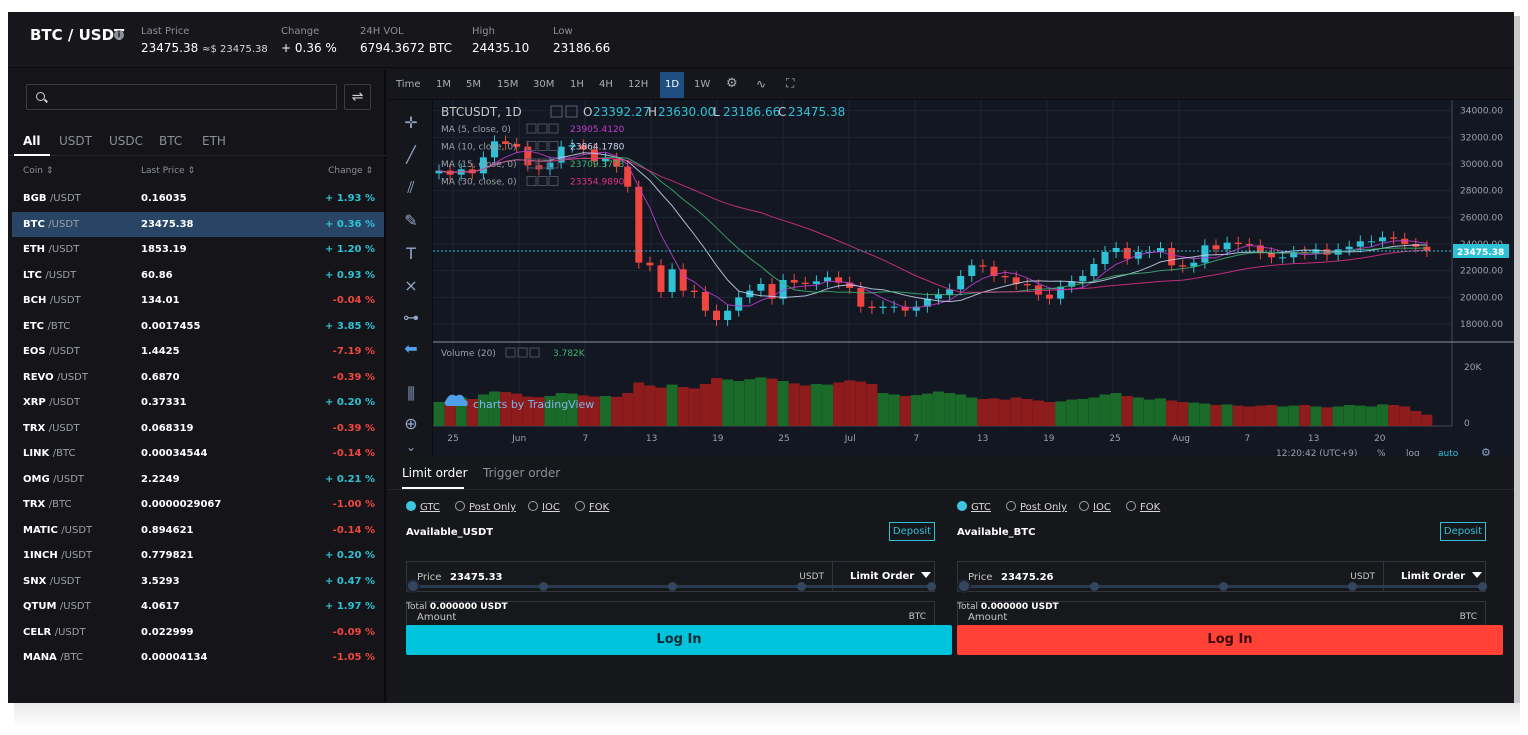 This screenshot has height=735, width=1528. I want to click on coin-name: ETH /USDT, so click(51, 249).